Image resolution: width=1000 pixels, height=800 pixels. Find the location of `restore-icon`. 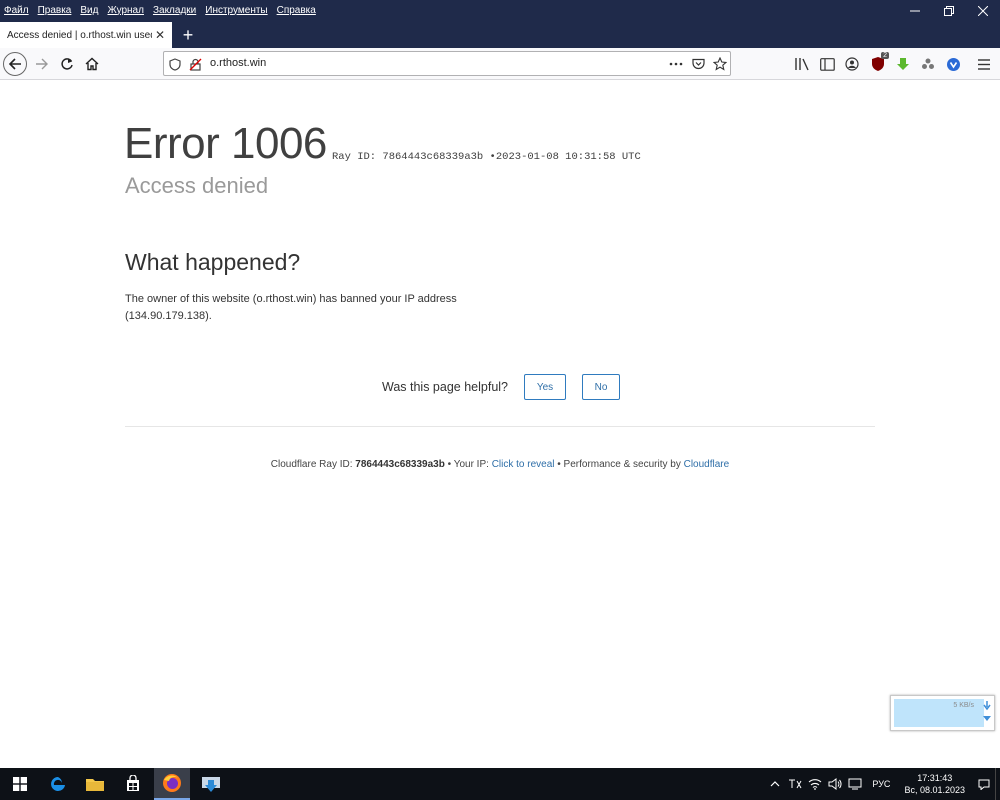

restore-icon is located at coordinates (949, 11).